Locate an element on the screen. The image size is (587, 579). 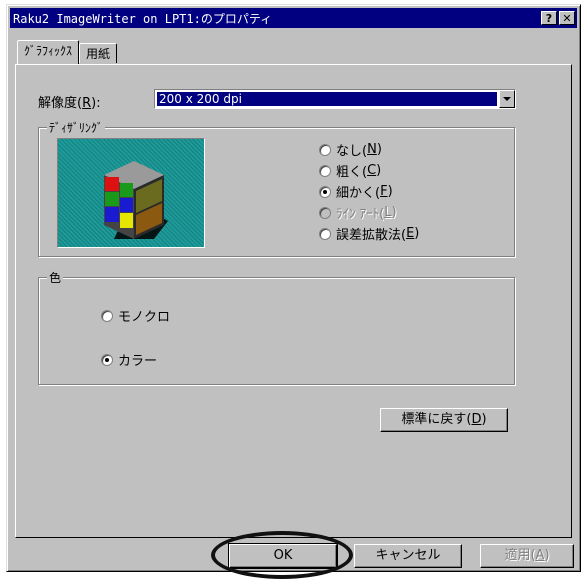
dither-fine-radio: 細かく(F) is located at coordinates (356, 191).